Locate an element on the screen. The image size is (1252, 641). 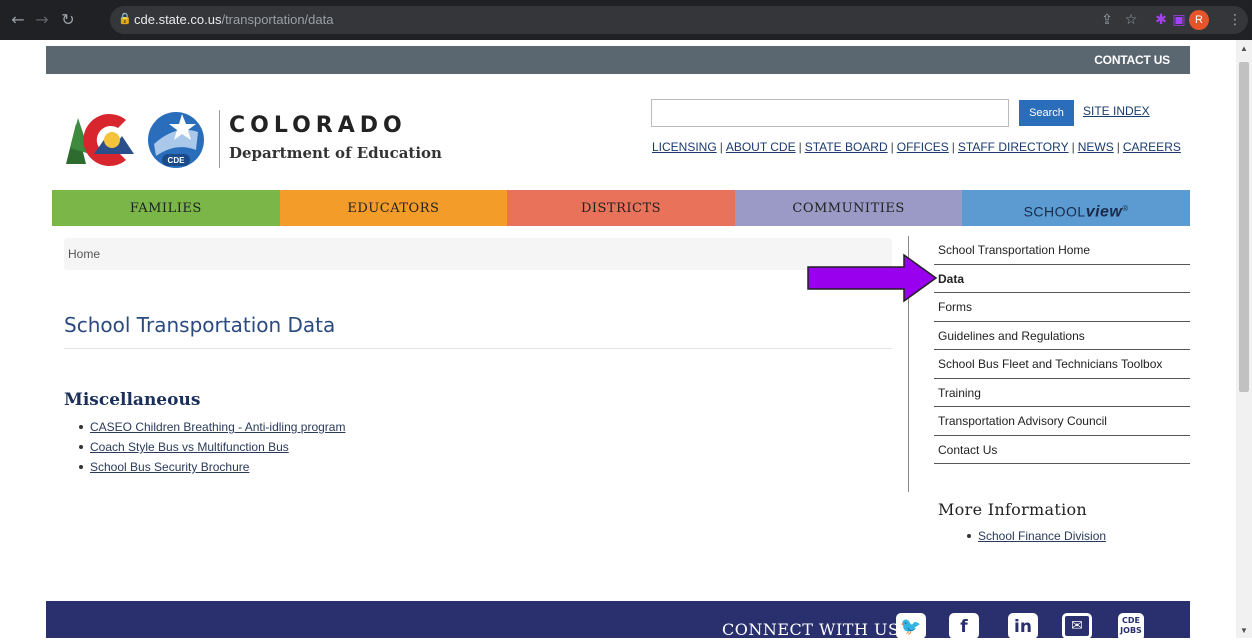
jobs-line1: CDE is located at coordinates (1131, 620).